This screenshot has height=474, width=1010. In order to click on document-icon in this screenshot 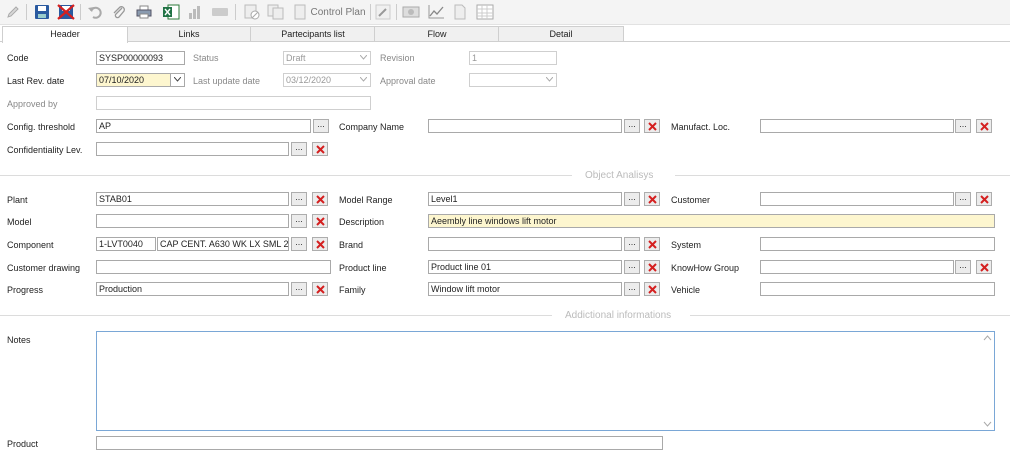, I will do `click(460, 12)`.